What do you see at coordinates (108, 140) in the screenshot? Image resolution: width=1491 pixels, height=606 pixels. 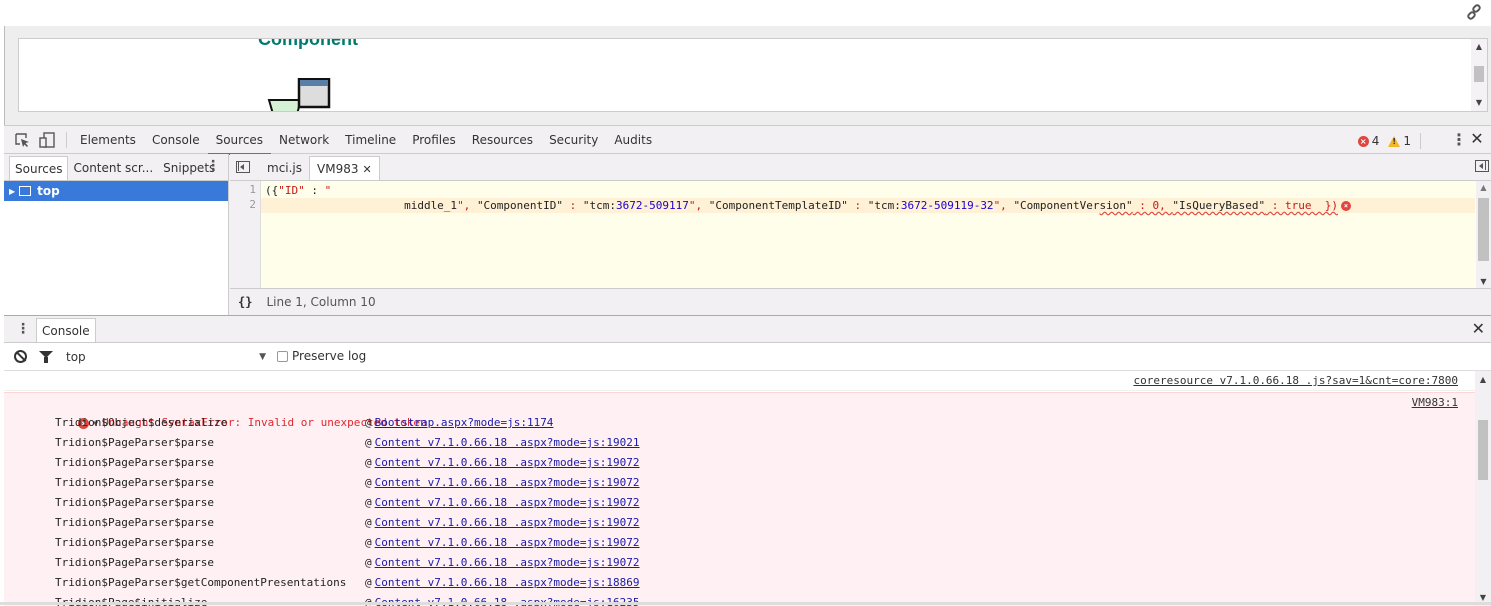 I see `tab-elements: Elements` at bounding box center [108, 140].